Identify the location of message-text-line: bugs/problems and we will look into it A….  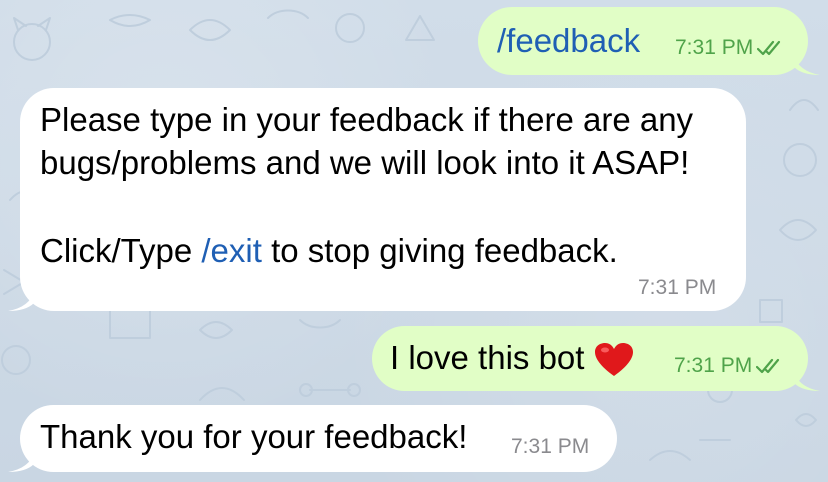
(365, 162).